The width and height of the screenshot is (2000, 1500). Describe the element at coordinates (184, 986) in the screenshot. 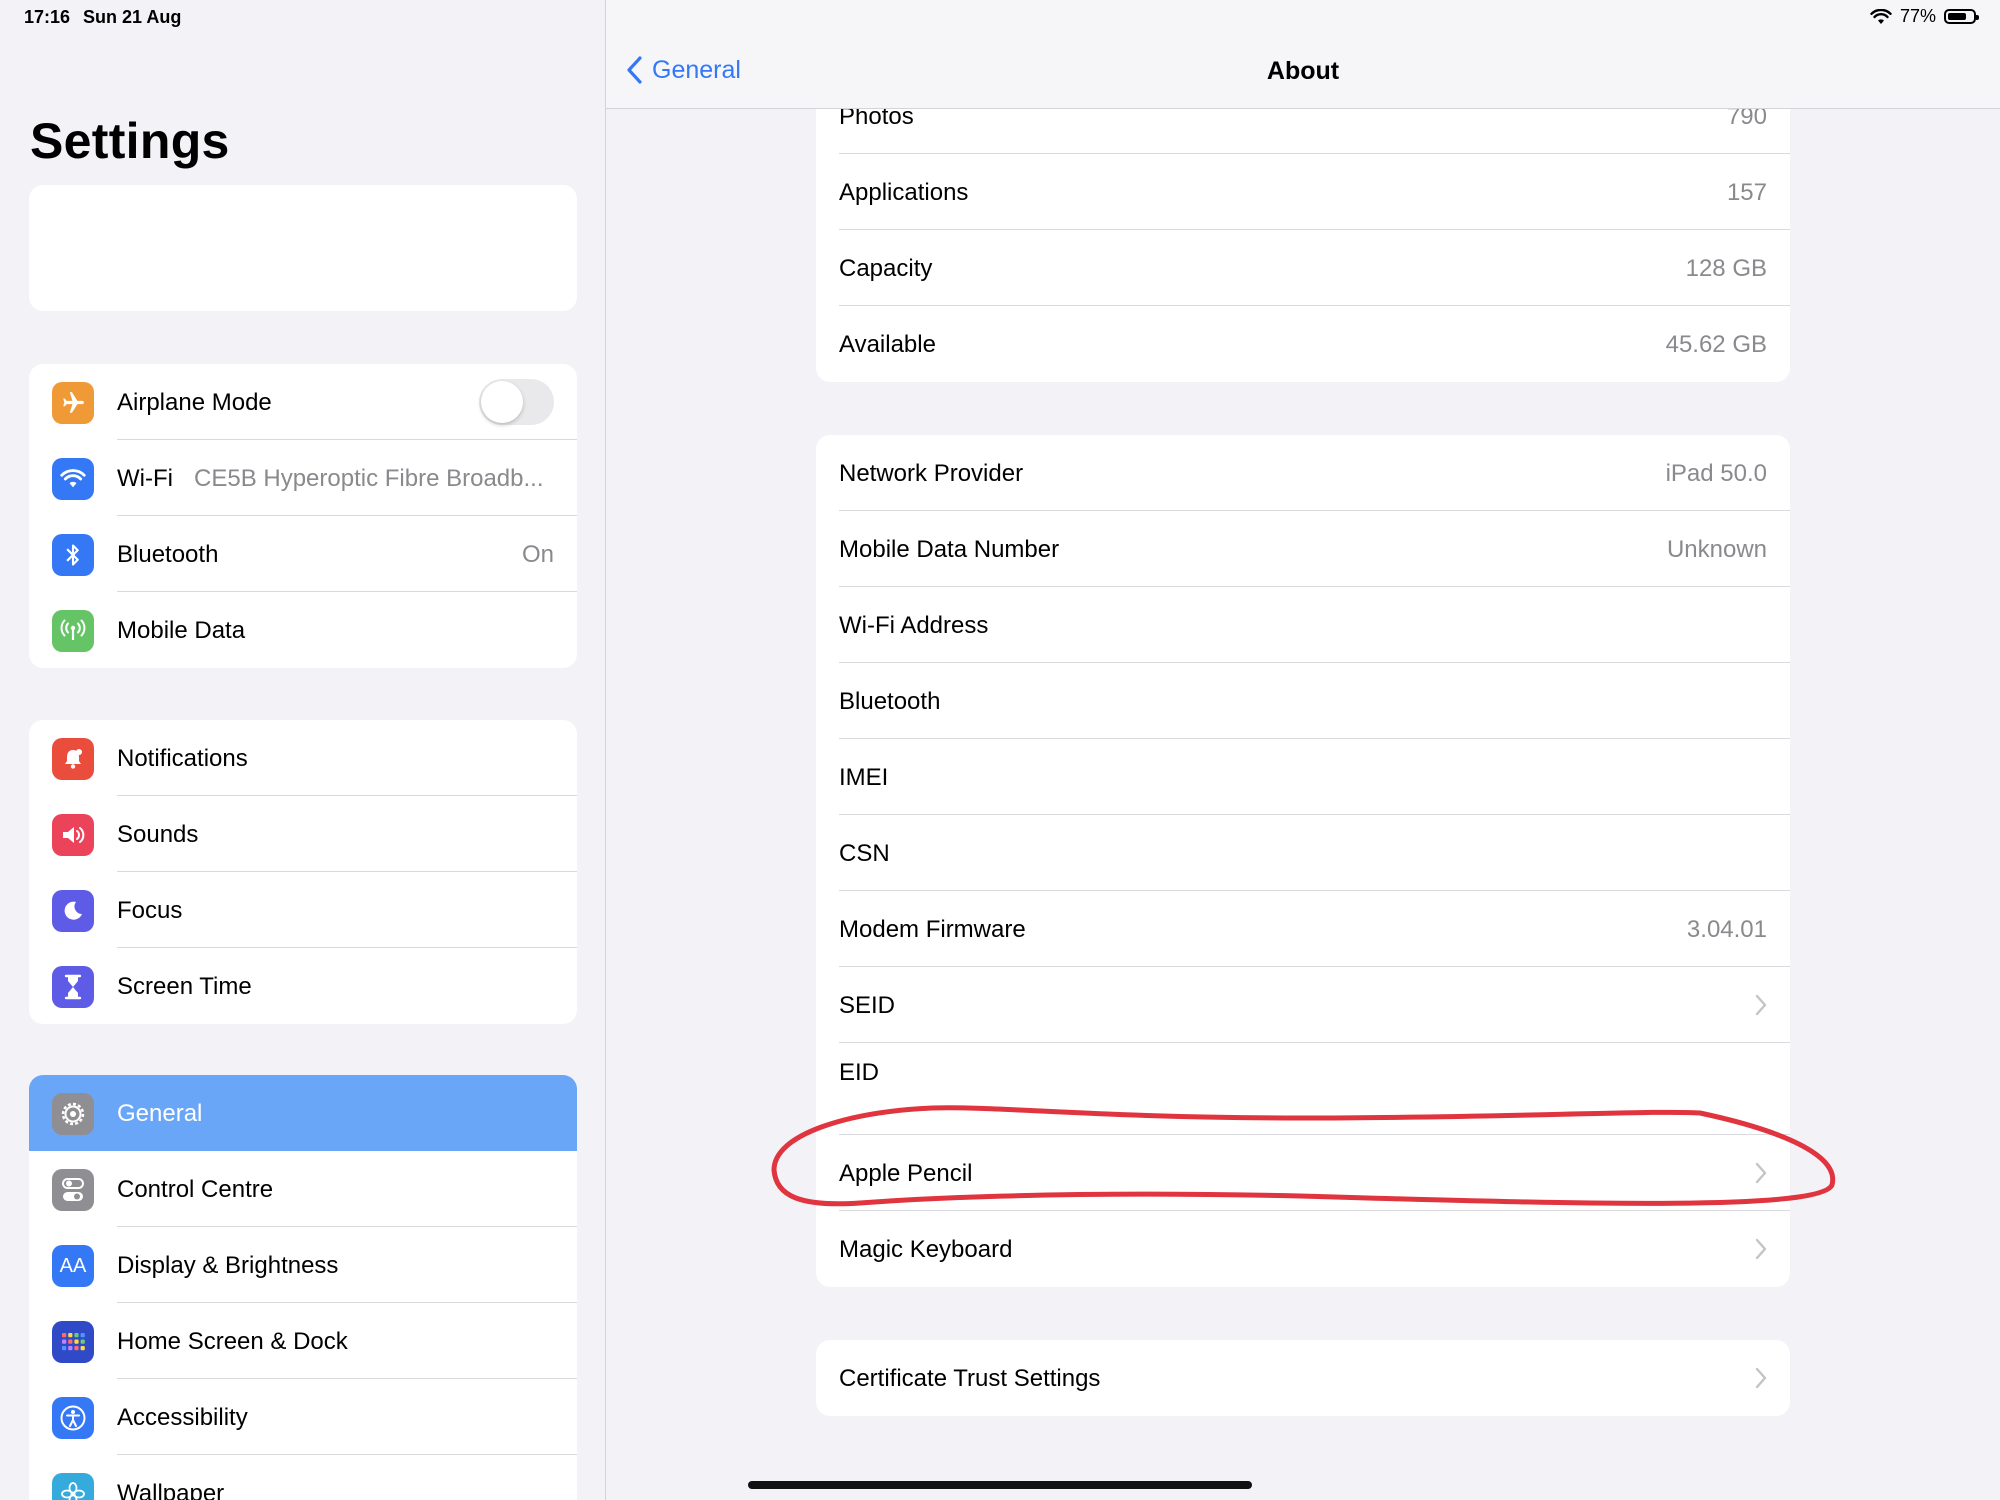

I see `sidebar-item-label: Screen Time` at that location.